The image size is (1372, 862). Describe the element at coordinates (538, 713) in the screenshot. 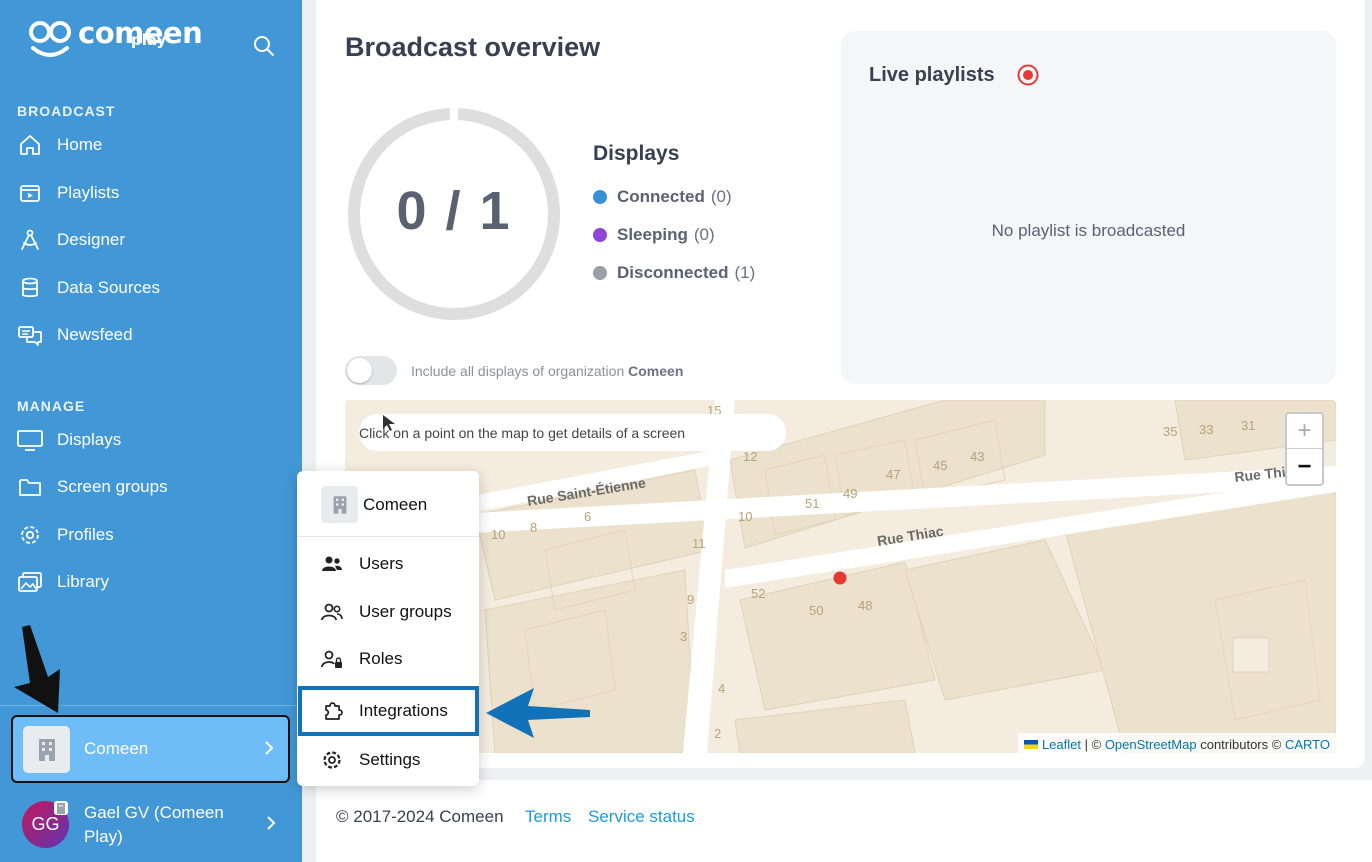

I see `annotation-arrow-left-icon` at that location.